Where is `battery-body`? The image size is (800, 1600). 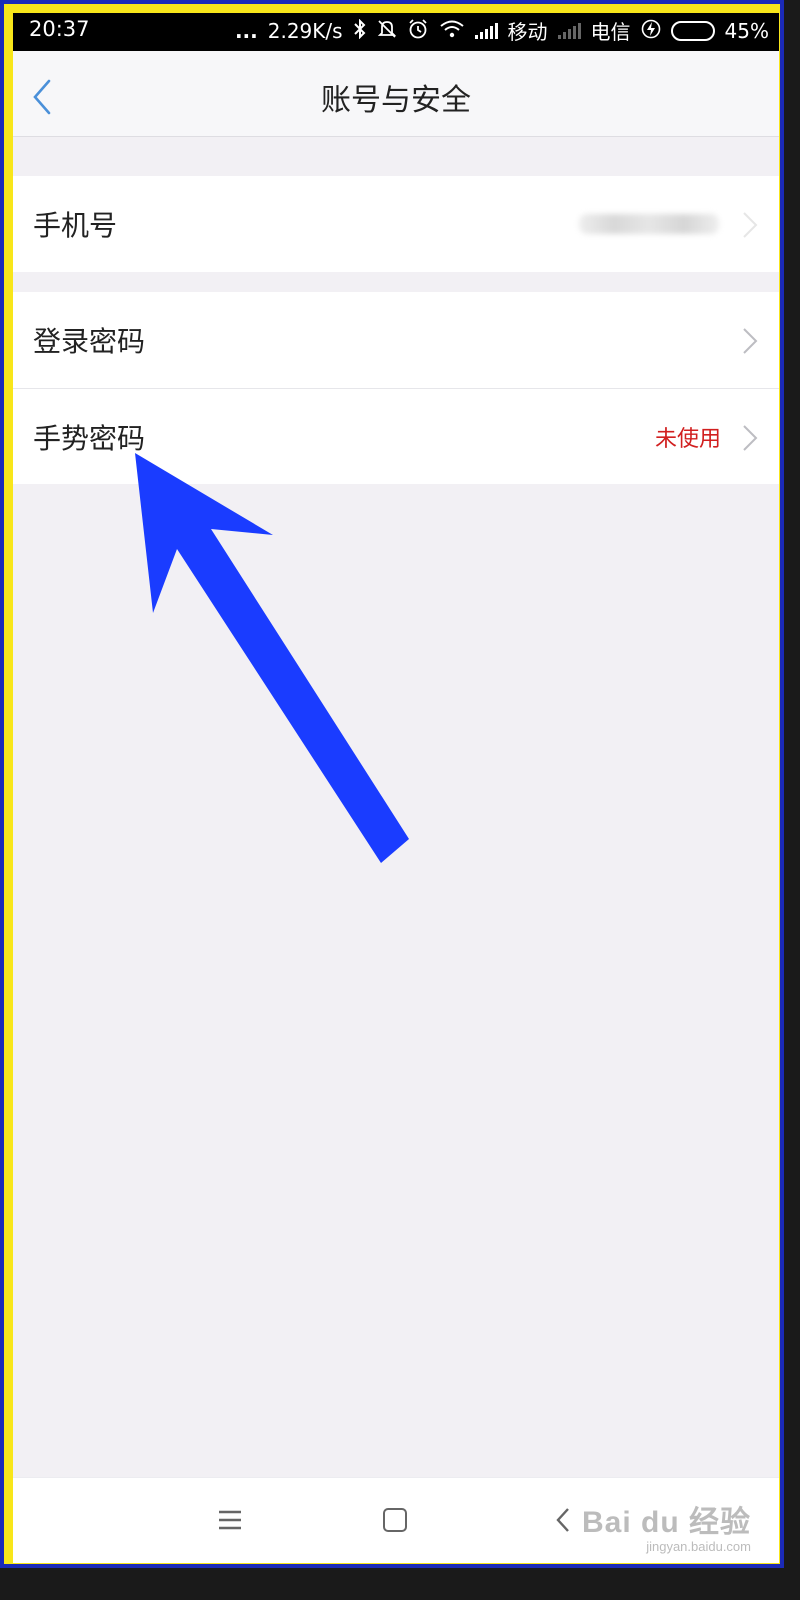 battery-body is located at coordinates (692, 30).